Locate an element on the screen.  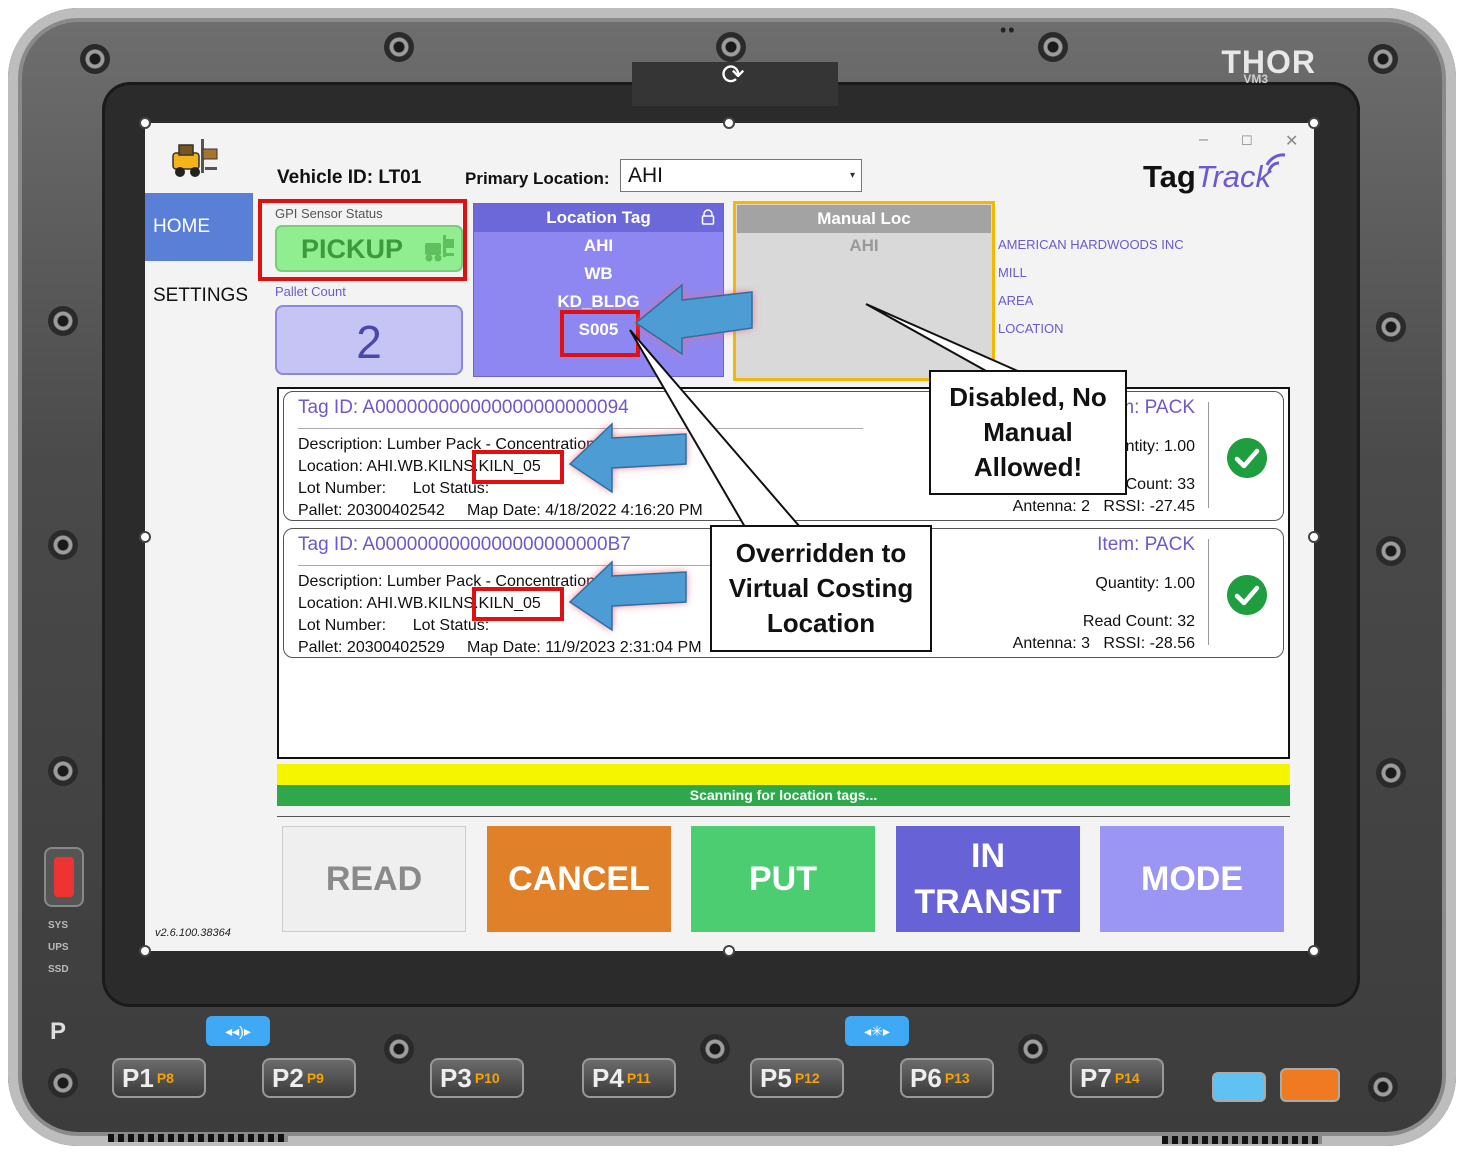
key-sub: P8 is located at coordinates (165, 1078).